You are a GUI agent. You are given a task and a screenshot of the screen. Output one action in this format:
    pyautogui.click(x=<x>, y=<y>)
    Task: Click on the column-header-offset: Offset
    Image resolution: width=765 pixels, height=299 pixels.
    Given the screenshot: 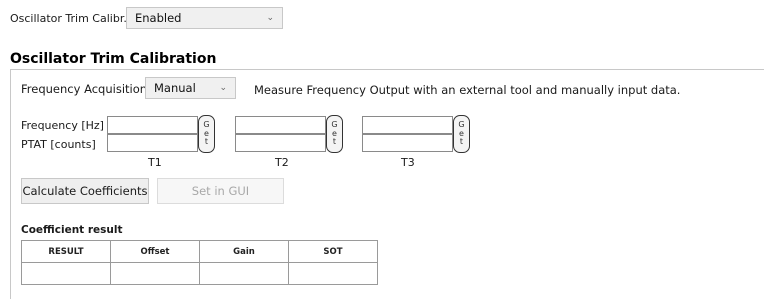 What is the action you would take?
    pyautogui.click(x=155, y=251)
    